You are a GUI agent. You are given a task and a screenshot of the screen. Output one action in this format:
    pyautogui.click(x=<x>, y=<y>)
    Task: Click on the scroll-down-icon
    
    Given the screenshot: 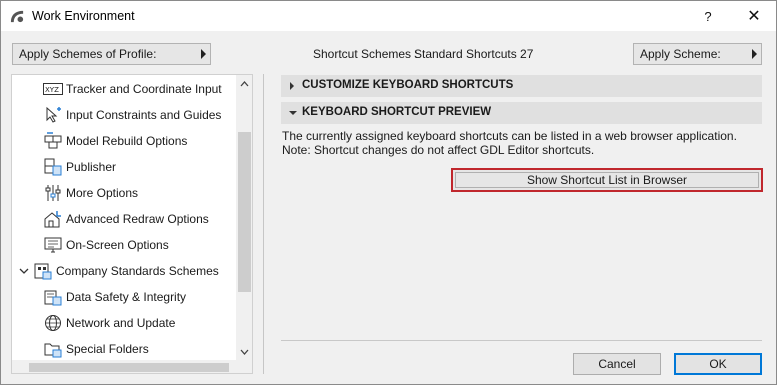 What is the action you would take?
    pyautogui.click(x=244, y=351)
    